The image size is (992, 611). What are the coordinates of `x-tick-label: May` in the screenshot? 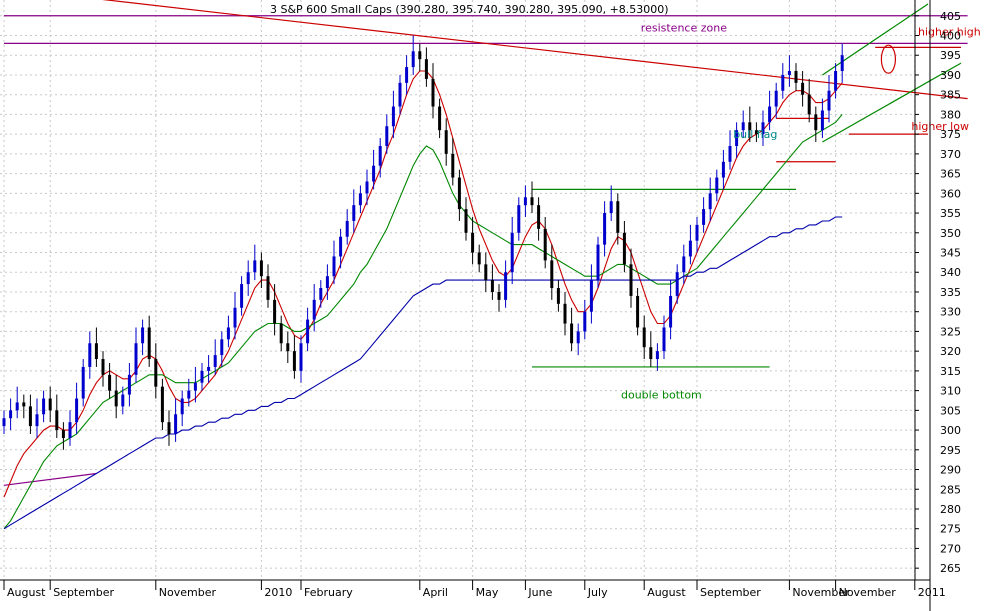 It's located at (487, 592).